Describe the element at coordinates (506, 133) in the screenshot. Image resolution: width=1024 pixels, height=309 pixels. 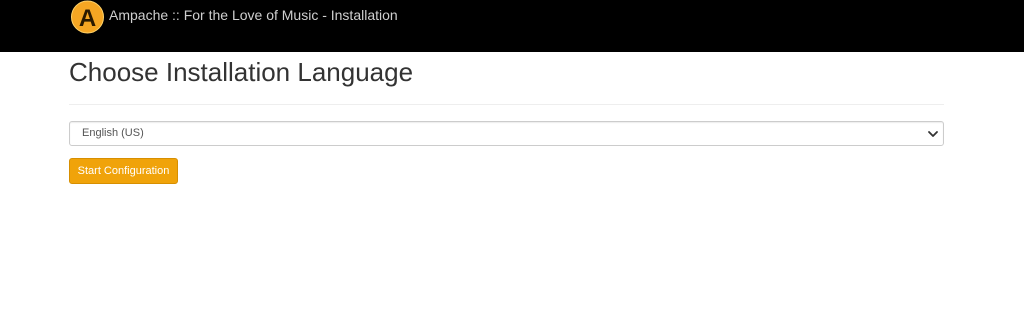
I see `language-select: English (US)` at that location.